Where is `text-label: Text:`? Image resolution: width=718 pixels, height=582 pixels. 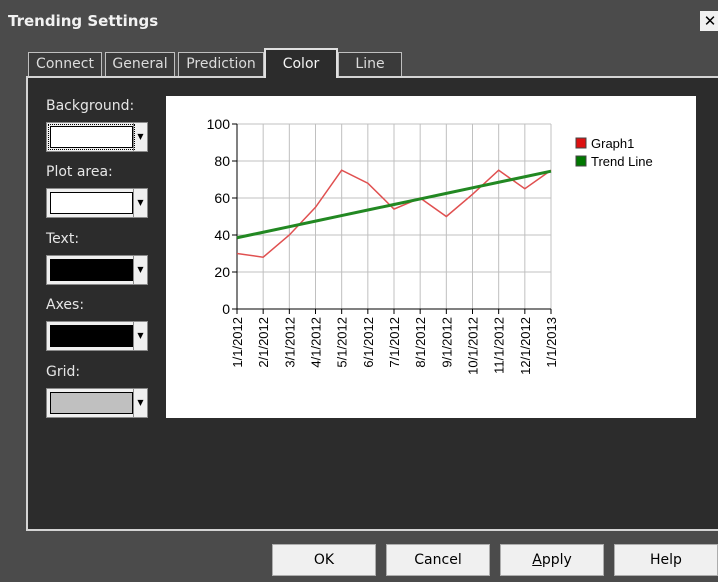 text-label: Text: is located at coordinates (63, 239).